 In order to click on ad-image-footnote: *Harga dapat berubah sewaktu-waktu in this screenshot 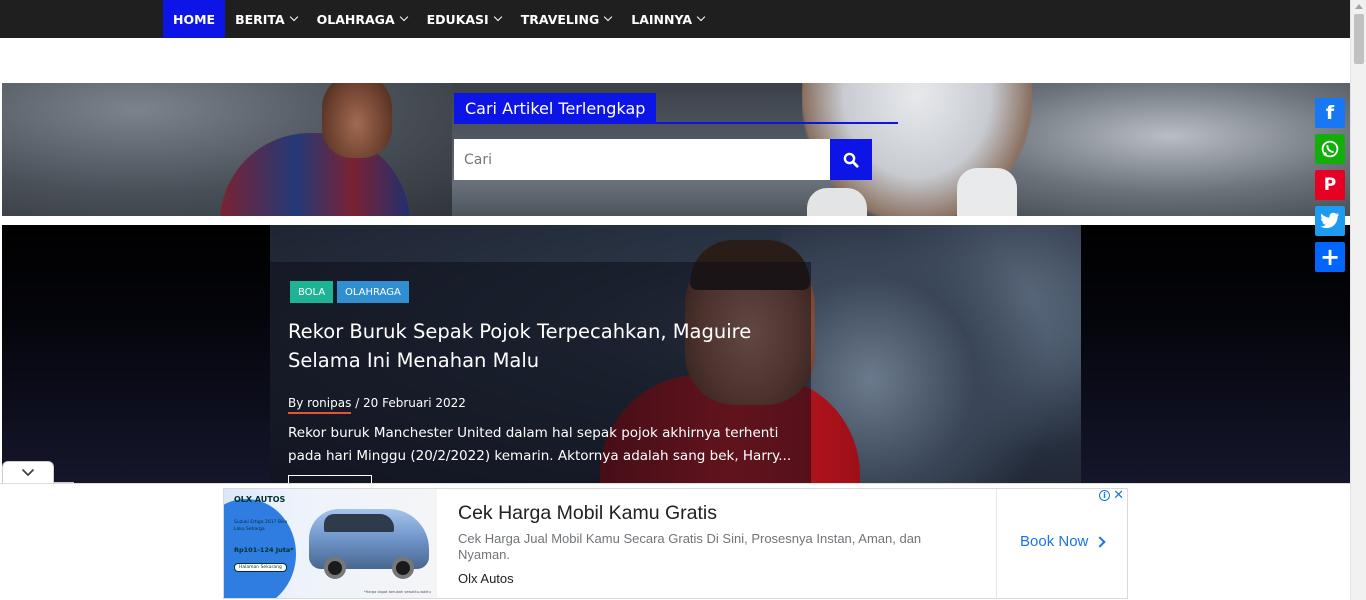, I will do `click(397, 592)`.